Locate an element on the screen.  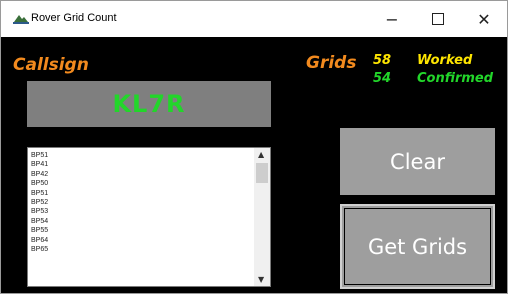
callsign-value: KL7R is located at coordinates (149, 104).